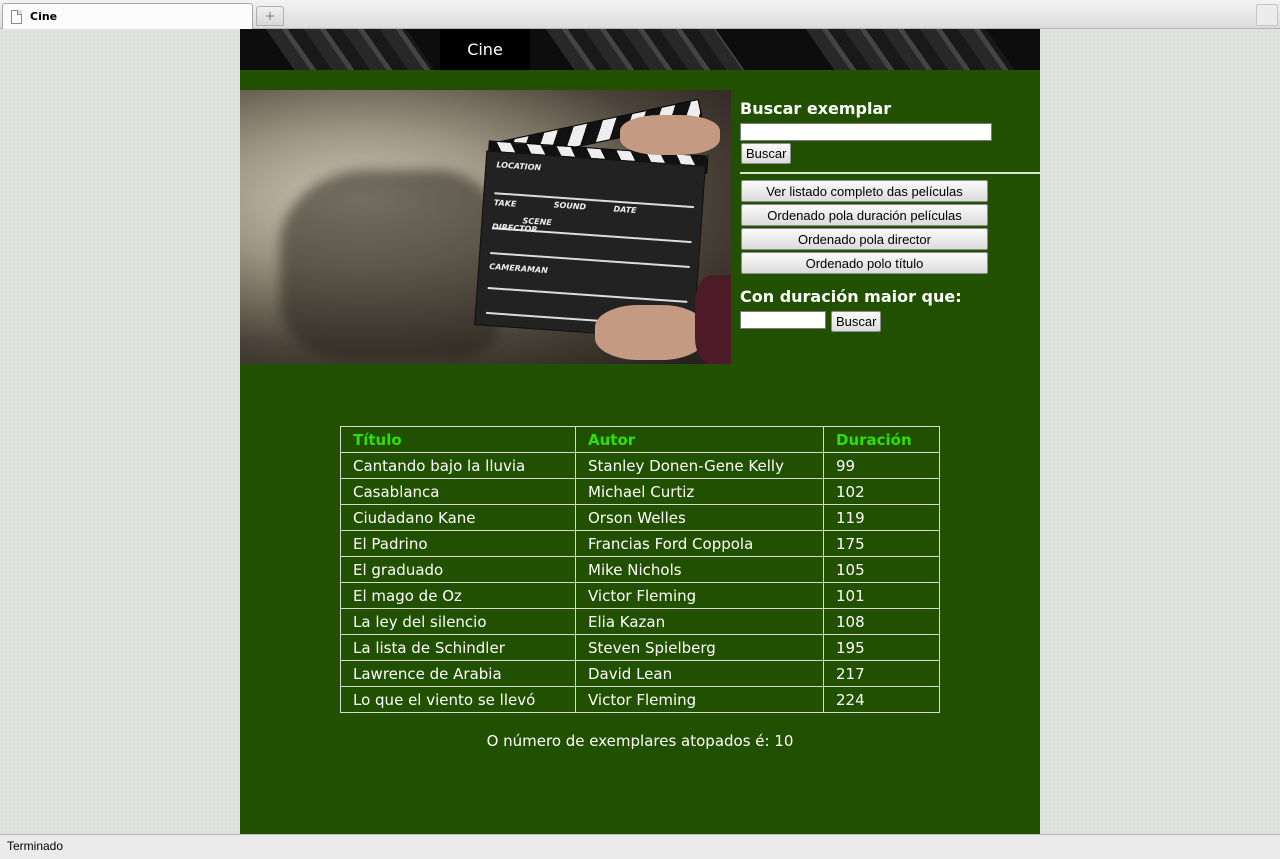 The image size is (1280, 859). I want to click on sidebar-divider, so click(890, 173).